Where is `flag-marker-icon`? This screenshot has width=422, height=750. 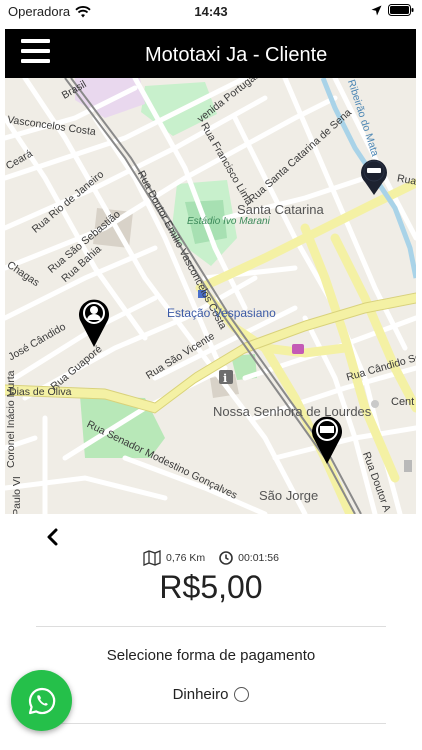 flag-marker-icon is located at coordinates (327, 439).